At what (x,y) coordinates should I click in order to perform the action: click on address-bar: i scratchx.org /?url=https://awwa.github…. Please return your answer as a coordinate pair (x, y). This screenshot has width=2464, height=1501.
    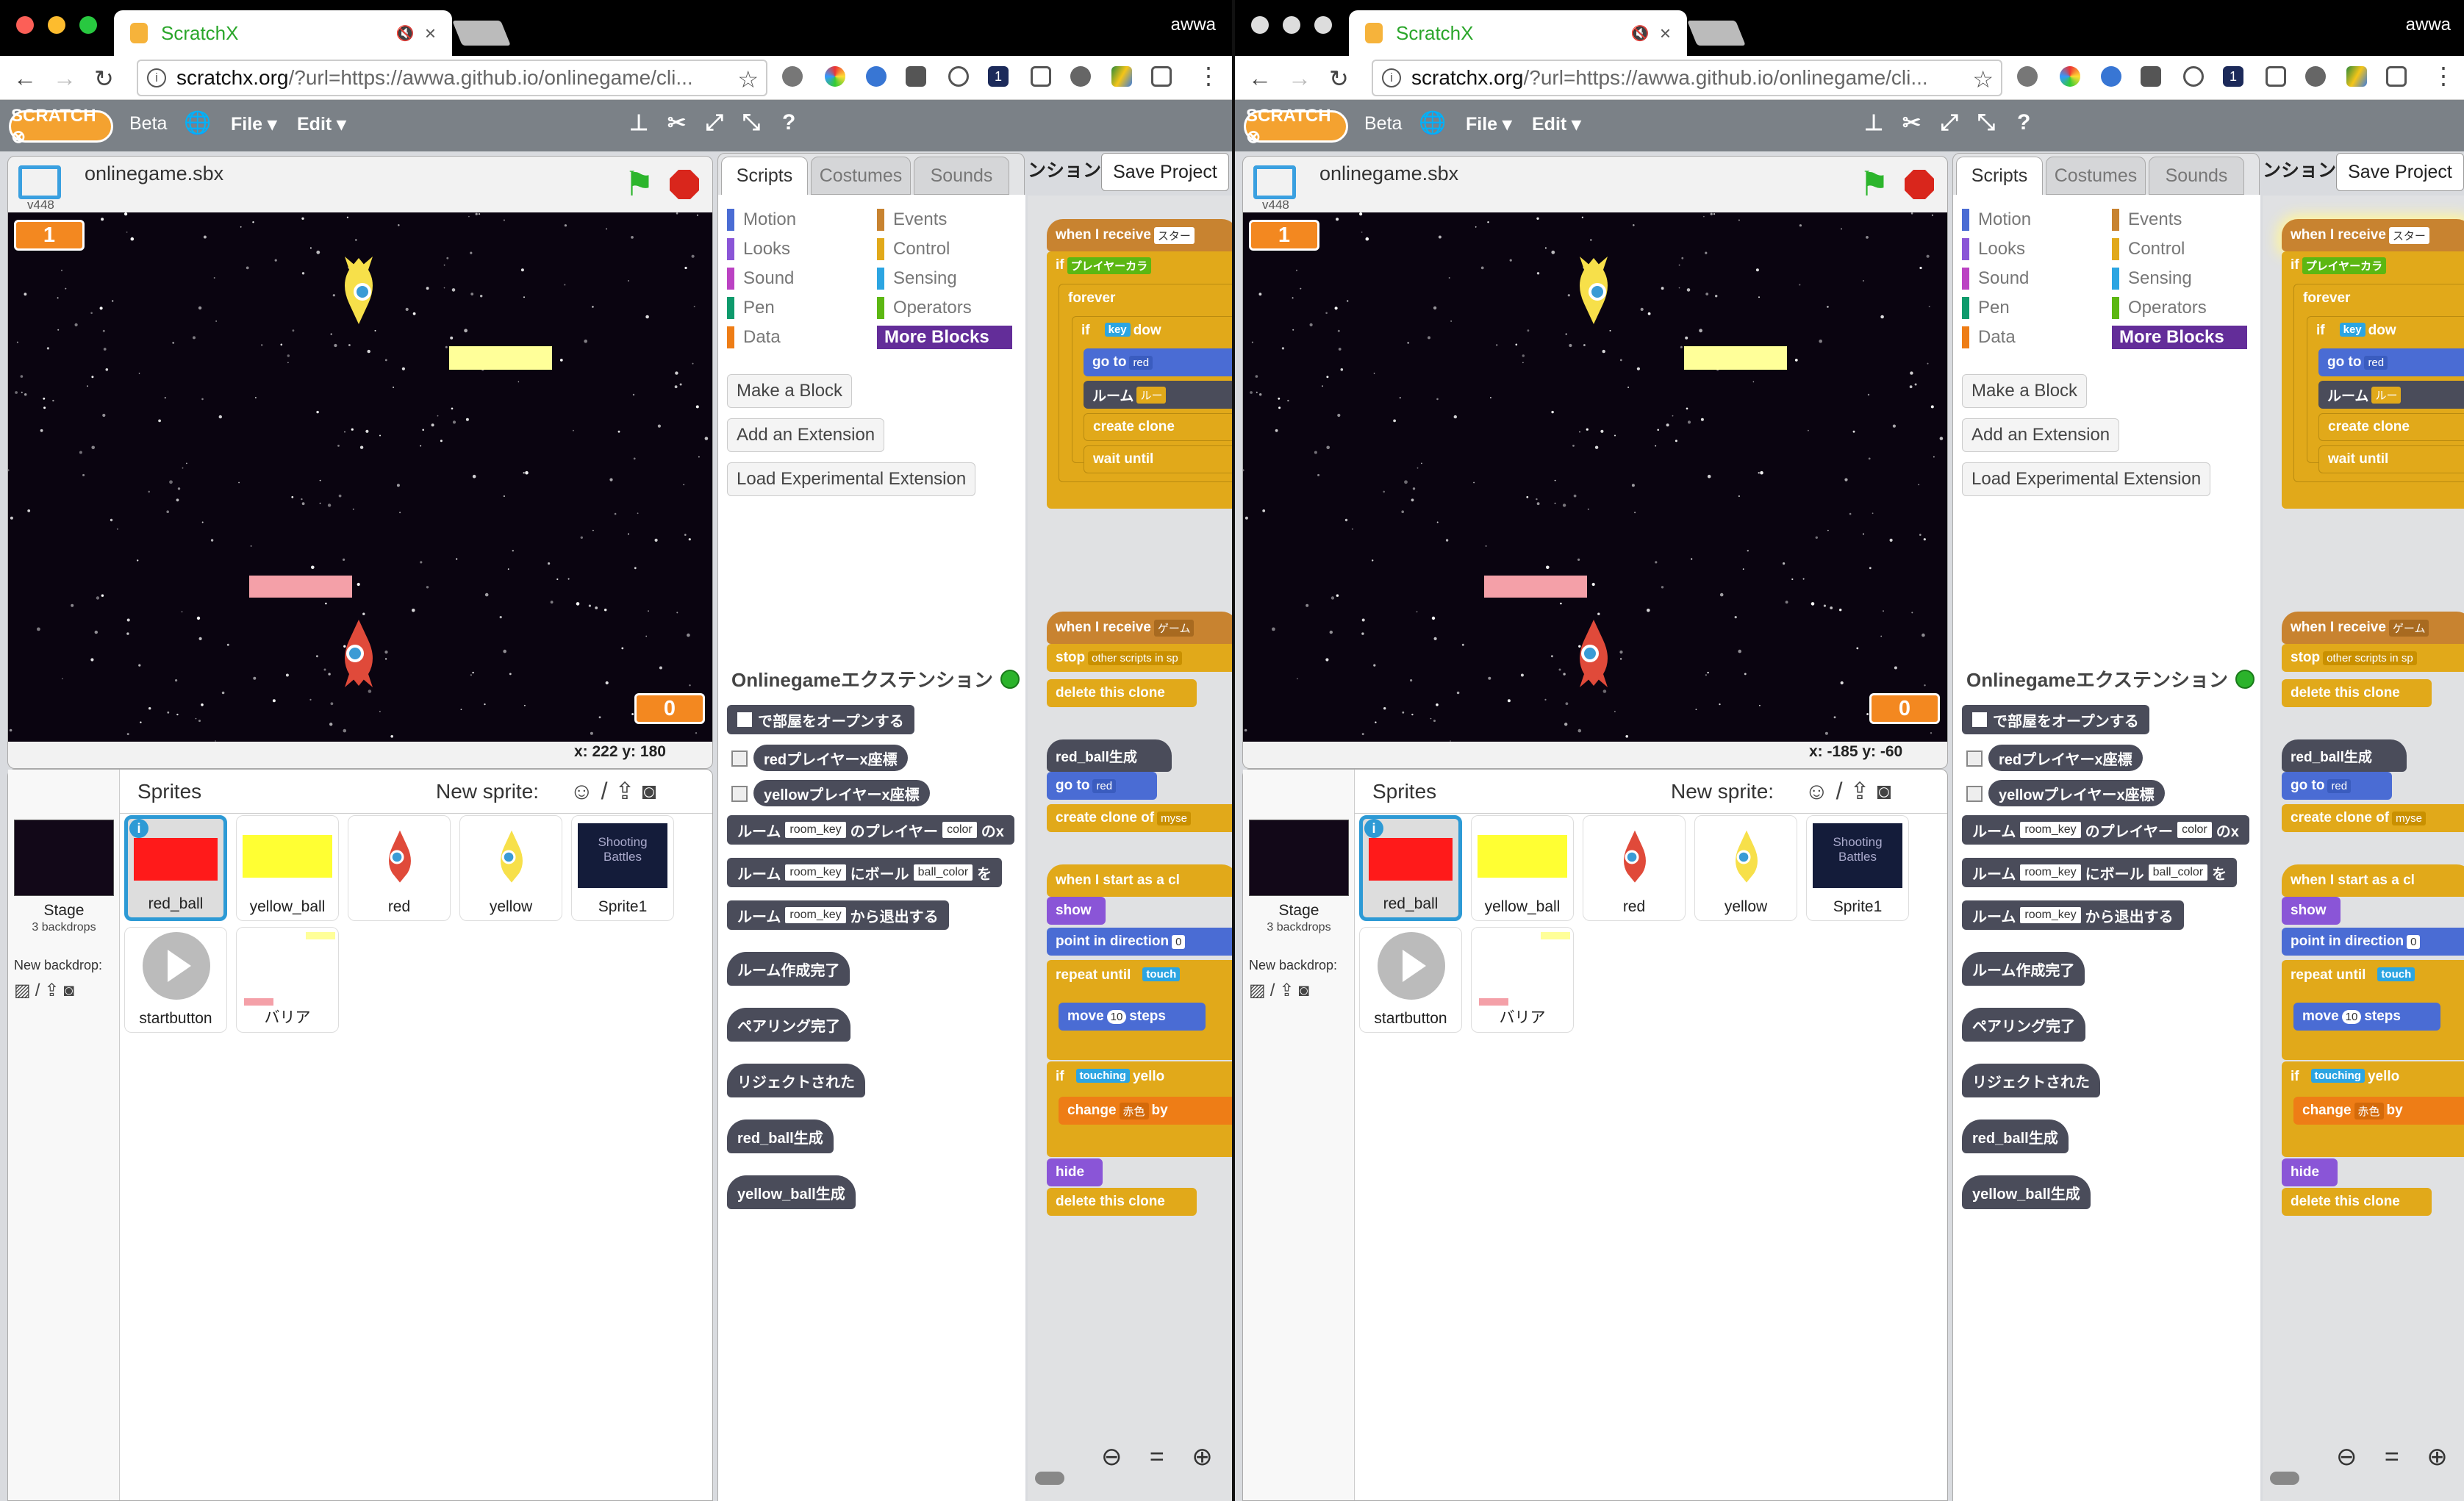
    Looking at the image, I should click on (452, 78).